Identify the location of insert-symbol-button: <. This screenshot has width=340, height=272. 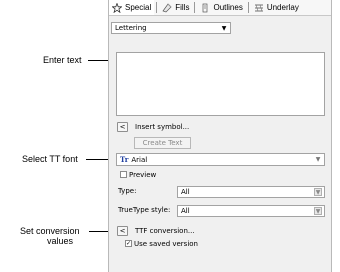
(122, 127).